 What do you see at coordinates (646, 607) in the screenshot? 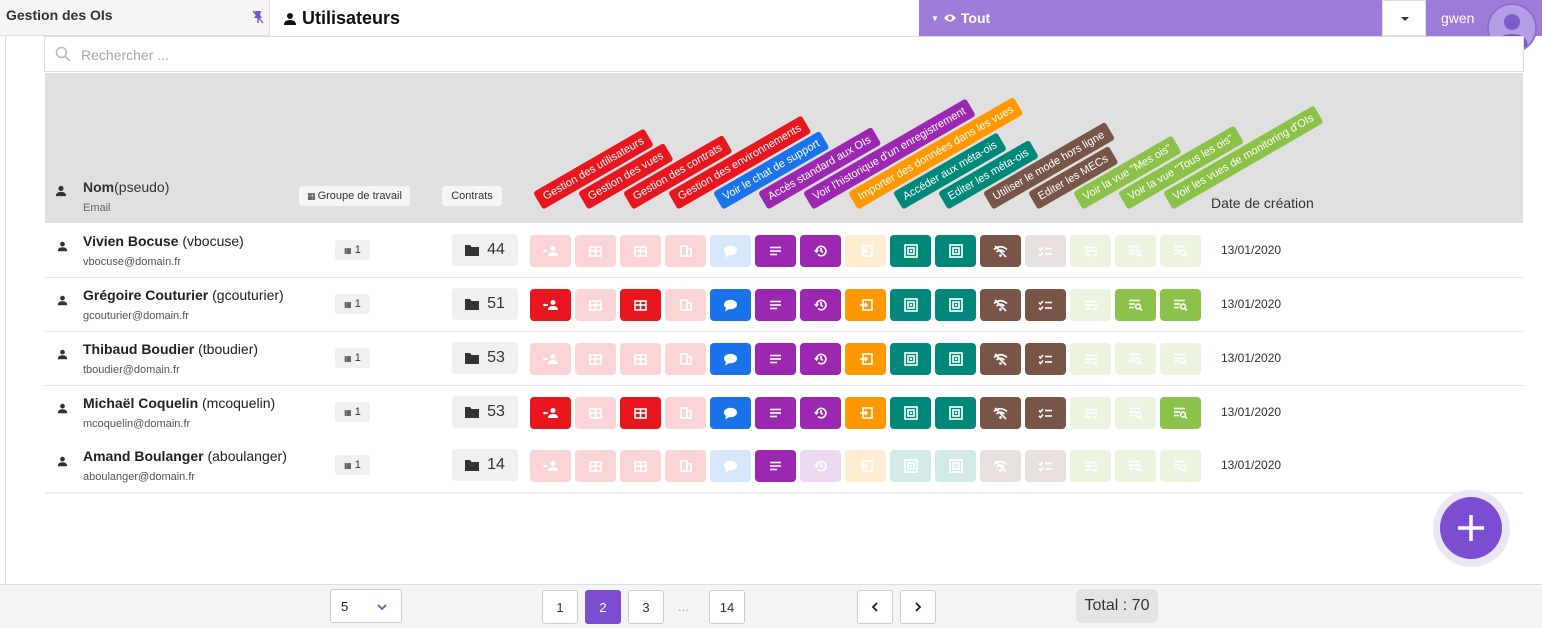
I see `page-button-3: 3` at bounding box center [646, 607].